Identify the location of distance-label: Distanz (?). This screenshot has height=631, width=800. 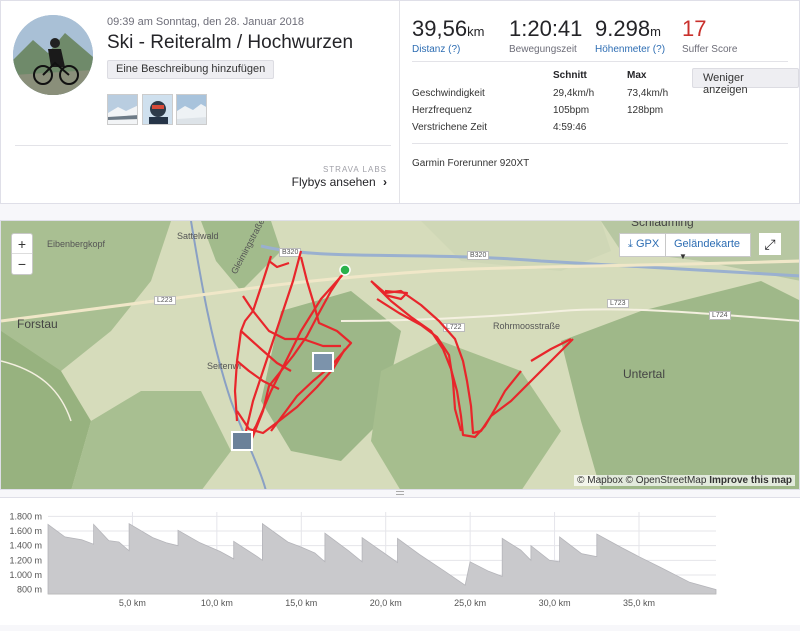
(448, 49).